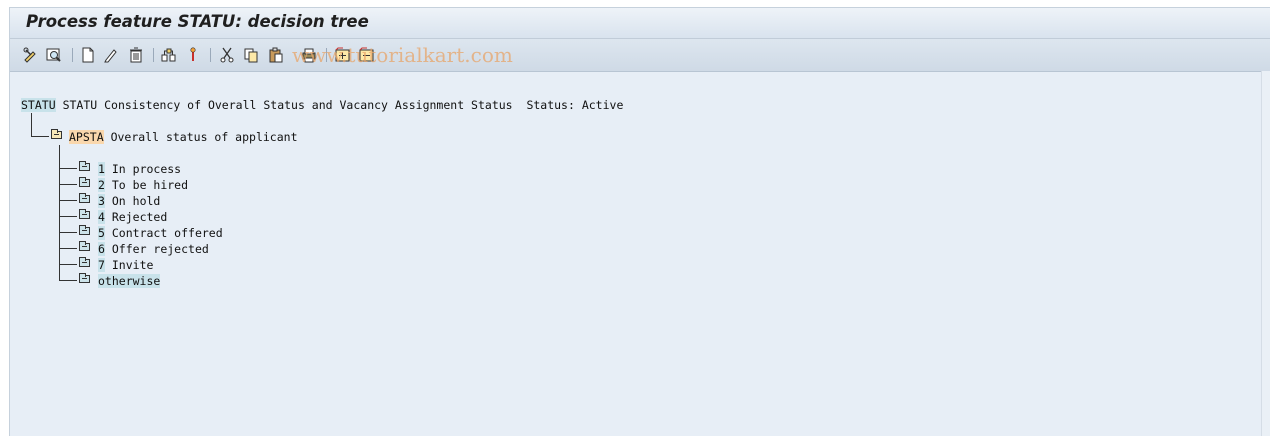 Image resolution: width=1270 pixels, height=436 pixels. I want to click on application-toolbar: www.tutorialkart.com, so click(640, 55).